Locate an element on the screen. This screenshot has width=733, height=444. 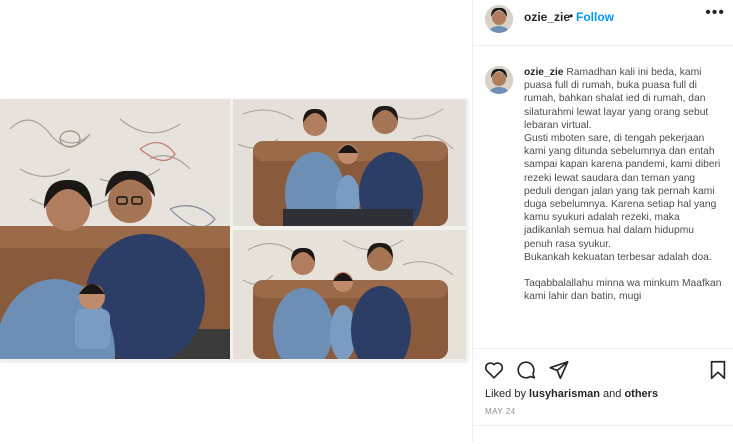
post-header: ozie_zie • Follow ••• is located at coordinates (603, 23).